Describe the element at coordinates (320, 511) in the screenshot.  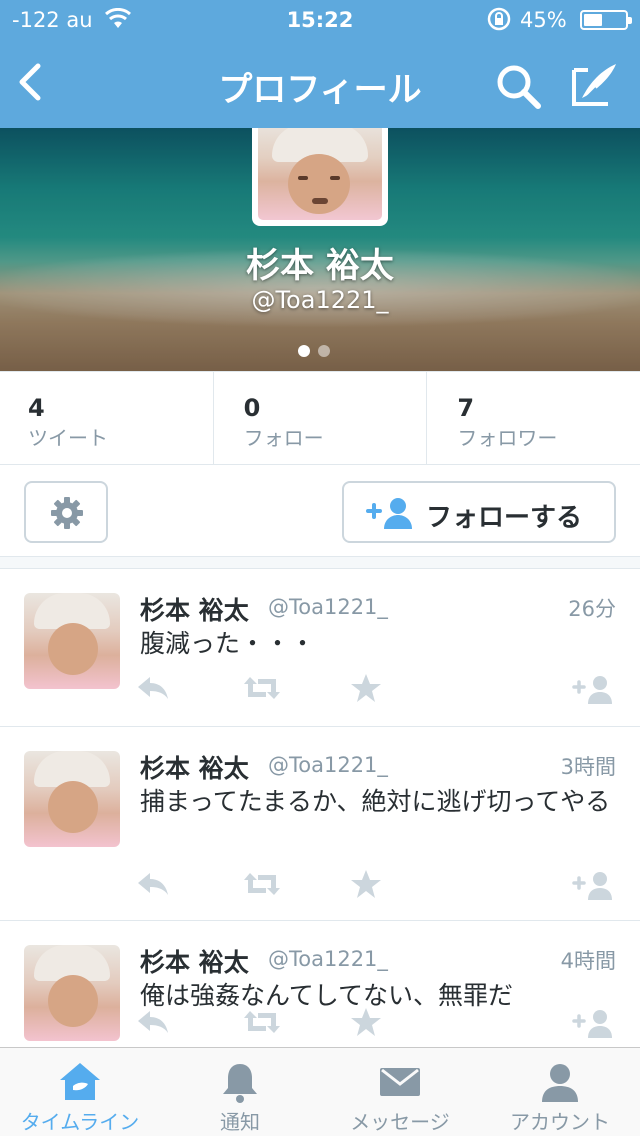
I see `profile-actions: フォローする` at that location.